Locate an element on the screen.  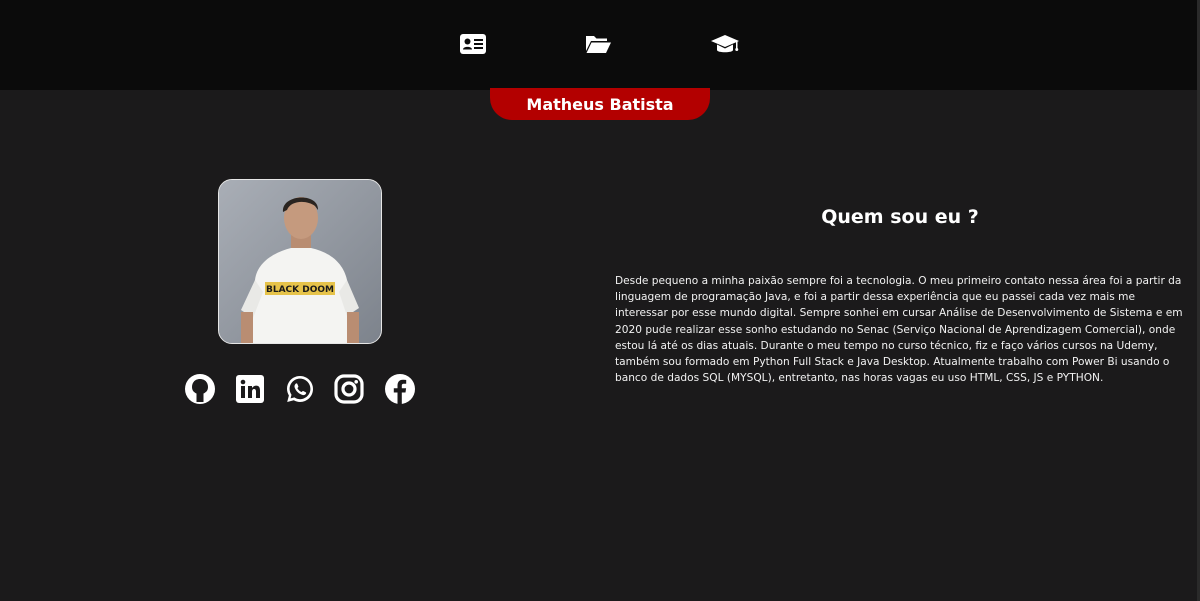
top-navigation-bar is located at coordinates (600, 45).